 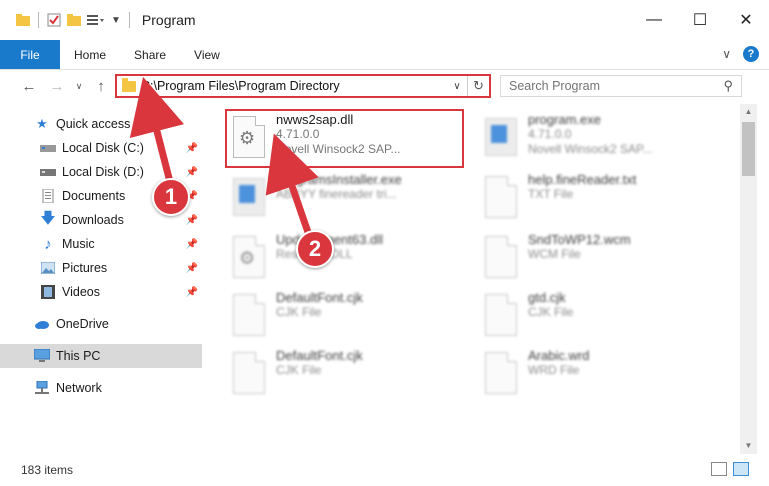 I want to click on minimize-button: —, so click(x=654, y=20).